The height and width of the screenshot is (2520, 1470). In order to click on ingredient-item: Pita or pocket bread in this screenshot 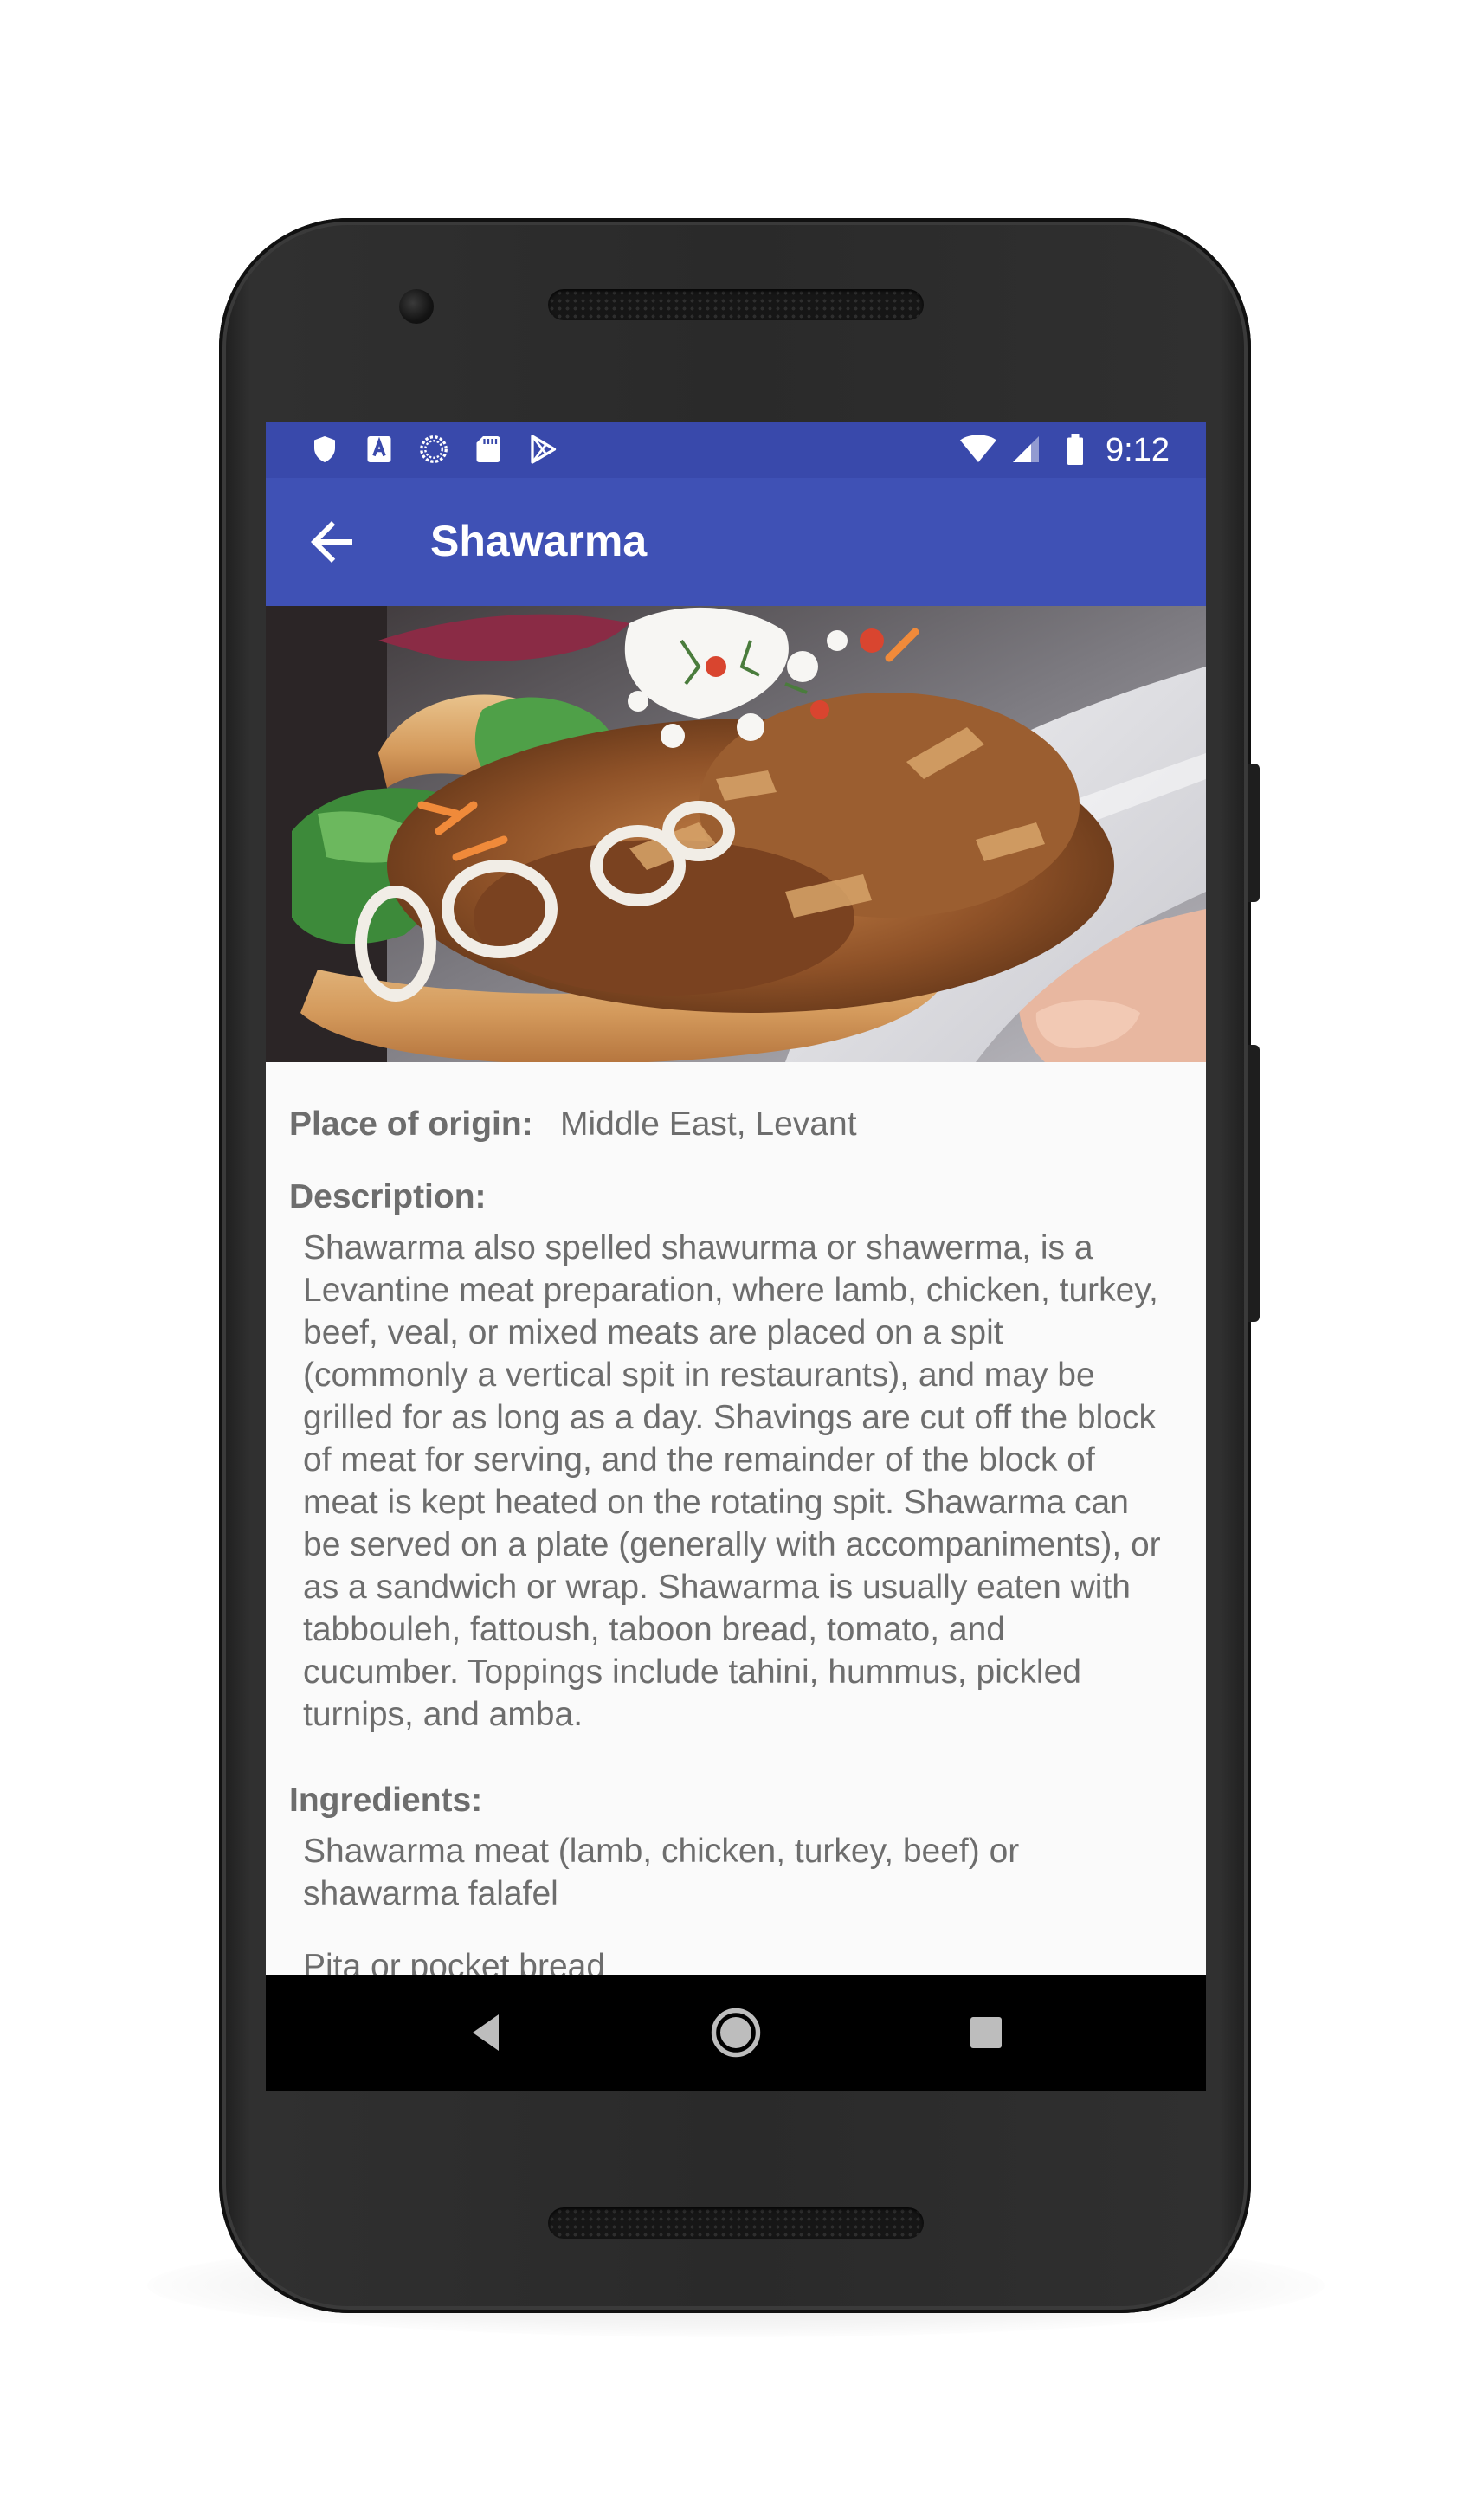, I will do `click(455, 1961)`.